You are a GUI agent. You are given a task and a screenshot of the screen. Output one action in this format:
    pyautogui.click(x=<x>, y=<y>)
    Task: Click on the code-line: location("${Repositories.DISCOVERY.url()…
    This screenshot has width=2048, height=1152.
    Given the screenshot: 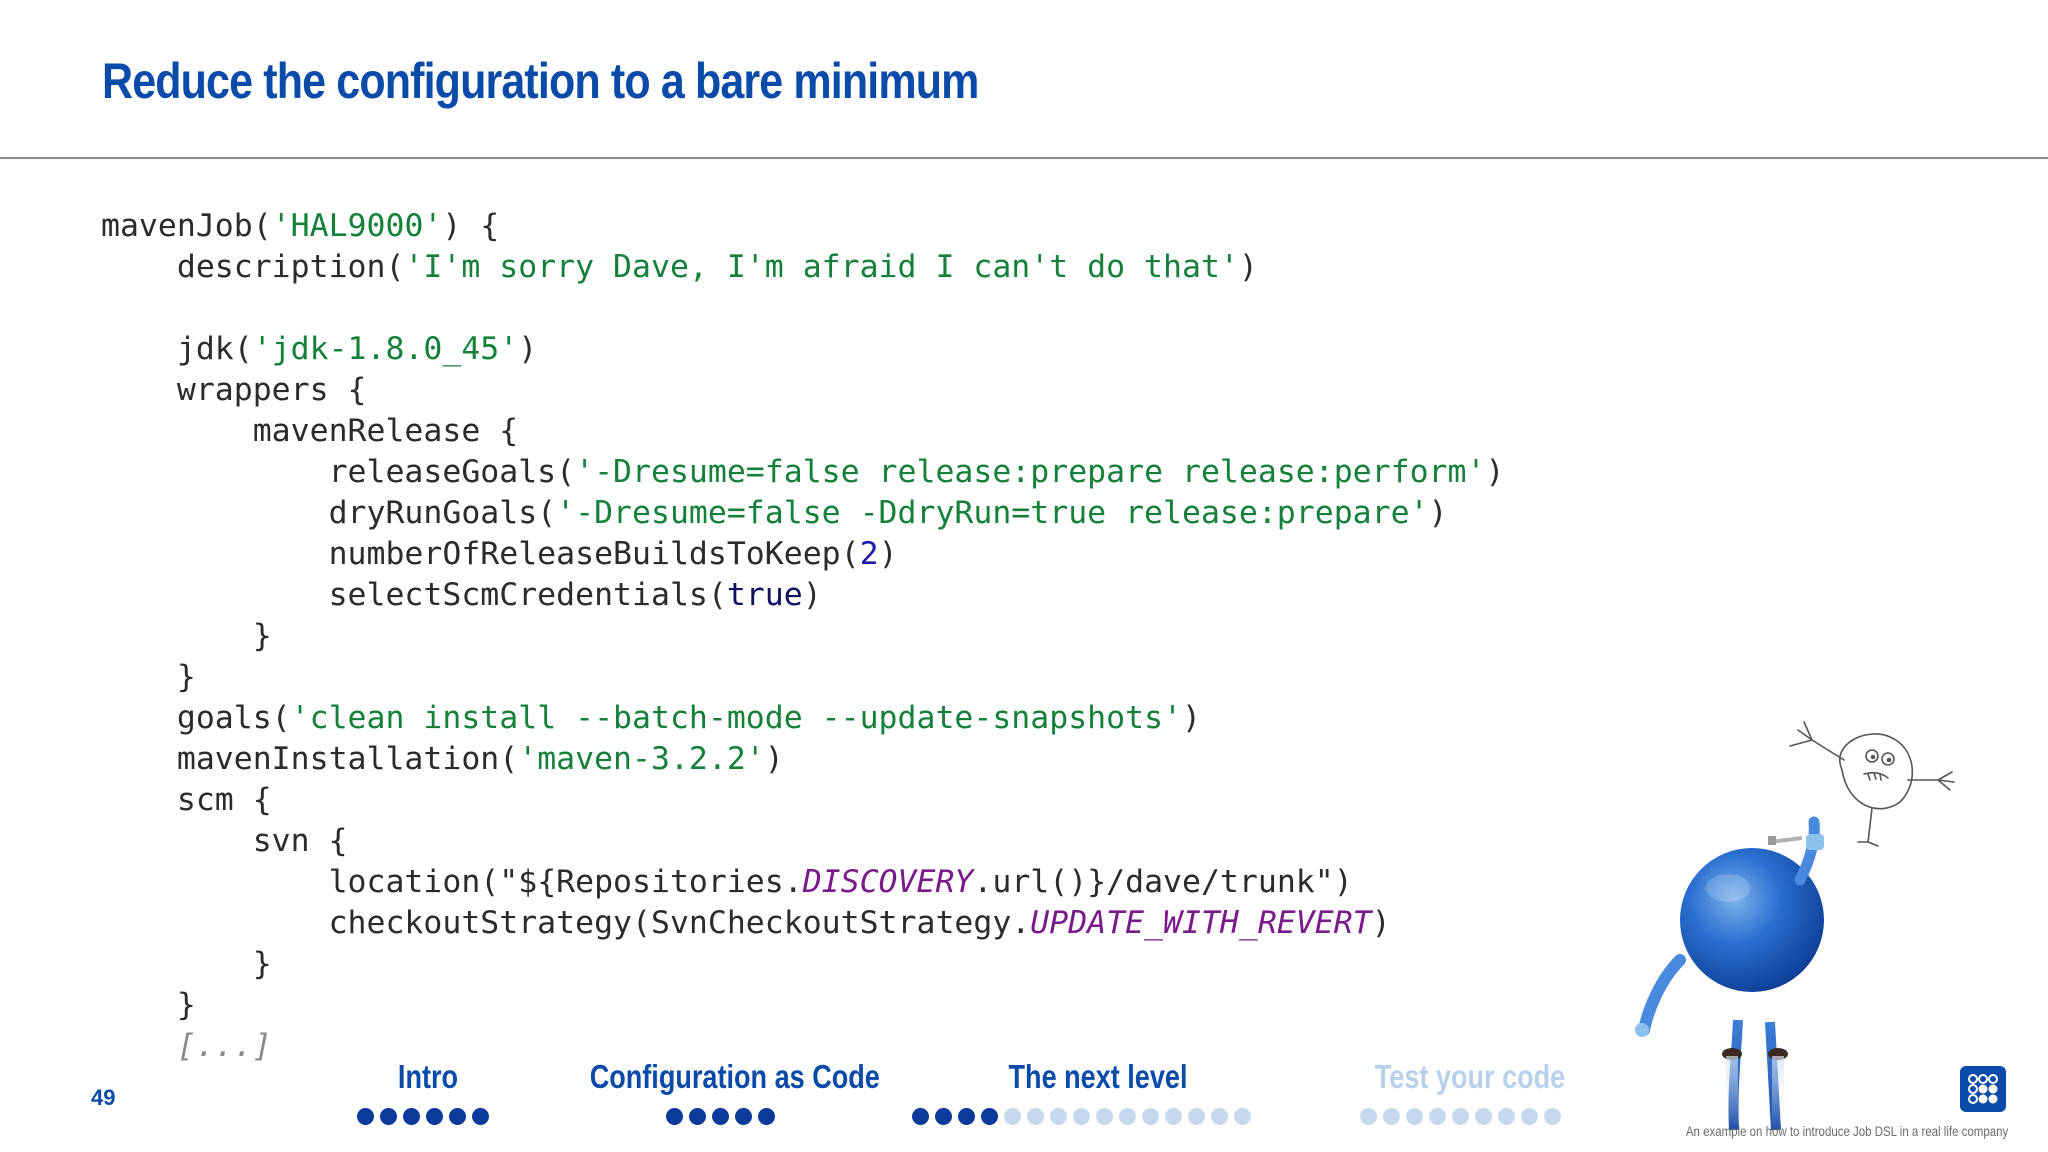 What is the action you would take?
    pyautogui.click(x=727, y=882)
    